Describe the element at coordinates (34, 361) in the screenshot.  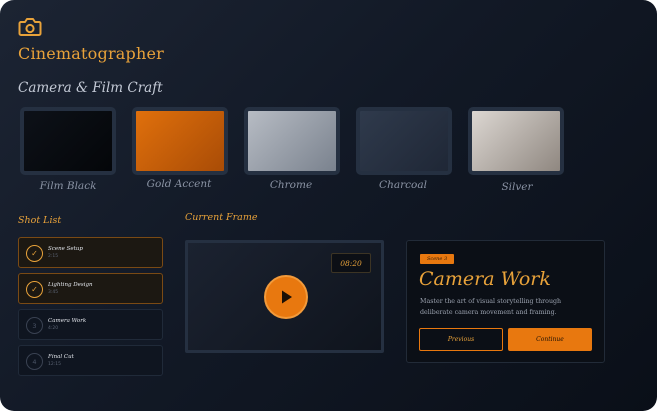
I see `step-number: 4` at that location.